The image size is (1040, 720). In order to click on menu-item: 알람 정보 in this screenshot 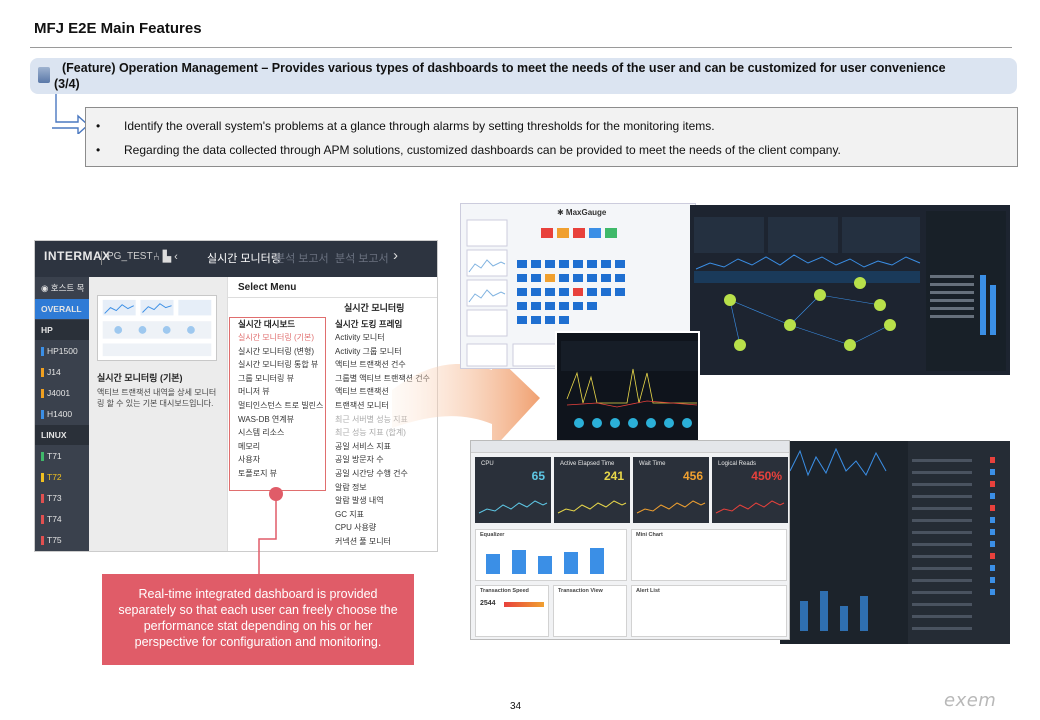, I will do `click(351, 487)`.